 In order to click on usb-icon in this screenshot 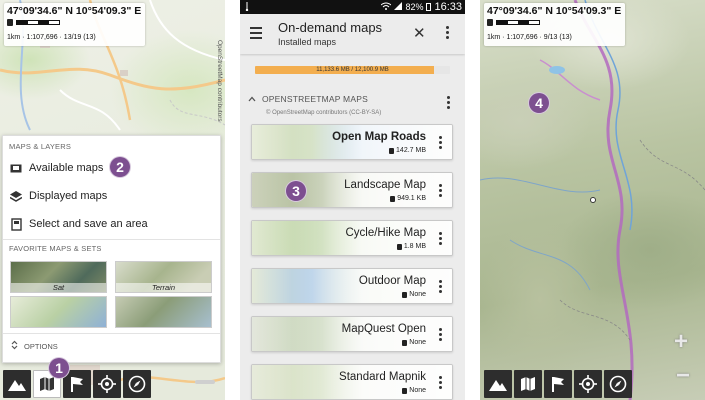, I will do `click(247, 7)`.